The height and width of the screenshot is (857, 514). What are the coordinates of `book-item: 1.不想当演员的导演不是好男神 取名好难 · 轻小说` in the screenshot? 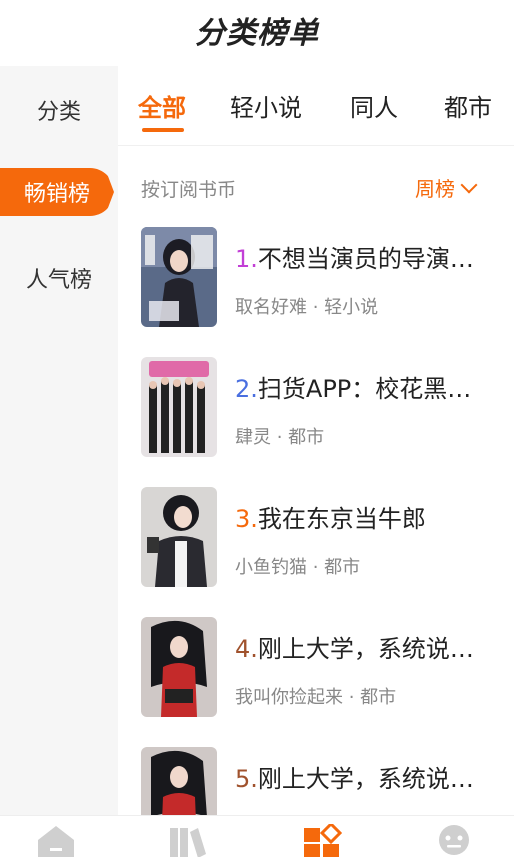 It's located at (327, 277).